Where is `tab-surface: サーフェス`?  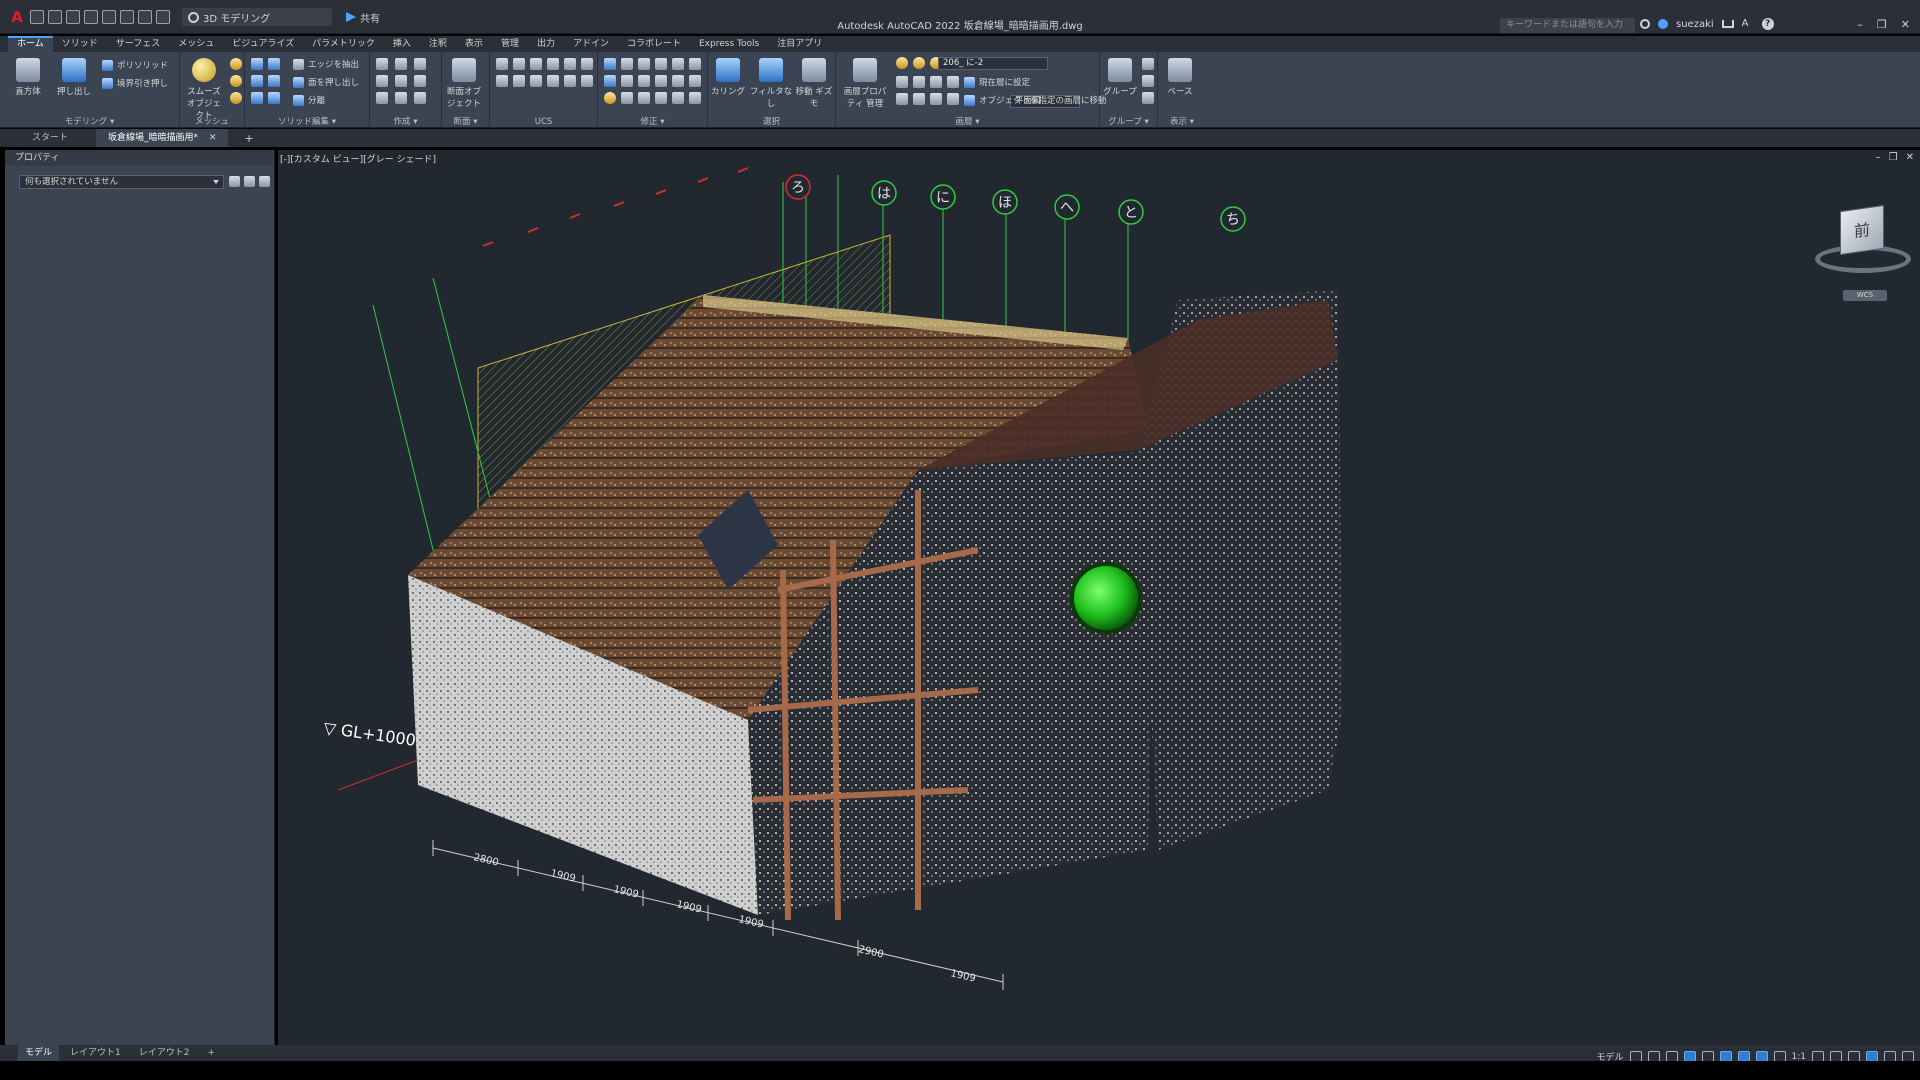
tab-surface: サーフェス is located at coordinates (138, 44).